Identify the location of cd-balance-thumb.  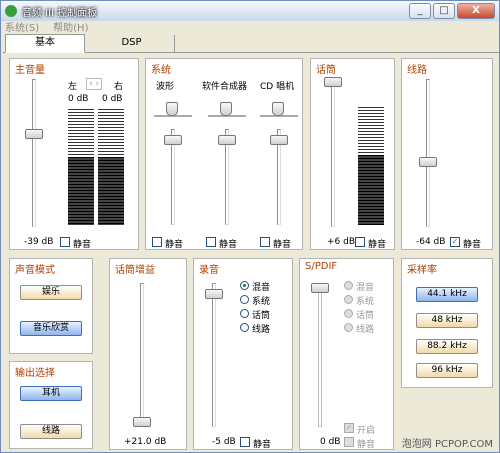
(278, 109).